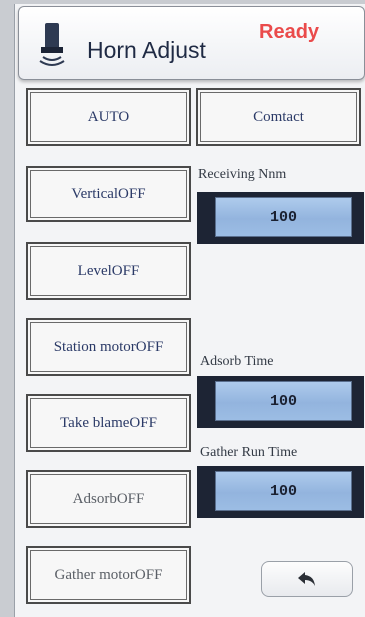 The height and width of the screenshot is (617, 365). I want to click on adsorb-time-label: Adsorb Time, so click(237, 361).